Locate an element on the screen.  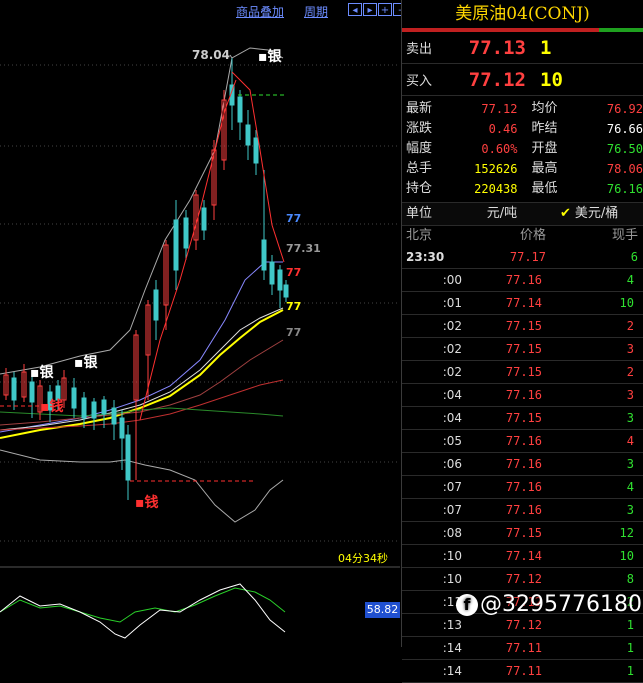
buy-row: 买入 77.12 10 is located at coordinates (522, 80).